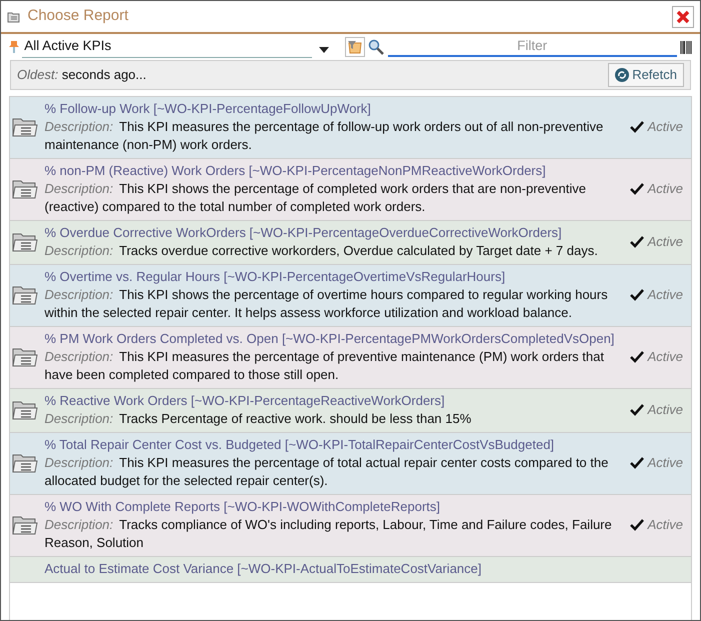 Image resolution: width=701 pixels, height=621 pixels. What do you see at coordinates (300, 445) in the screenshot?
I see `report-title: % Total Repair Center Cost vs. Budgeted [~WO-KPI-TotalRepairCenterCostVsBudgeted]` at bounding box center [300, 445].